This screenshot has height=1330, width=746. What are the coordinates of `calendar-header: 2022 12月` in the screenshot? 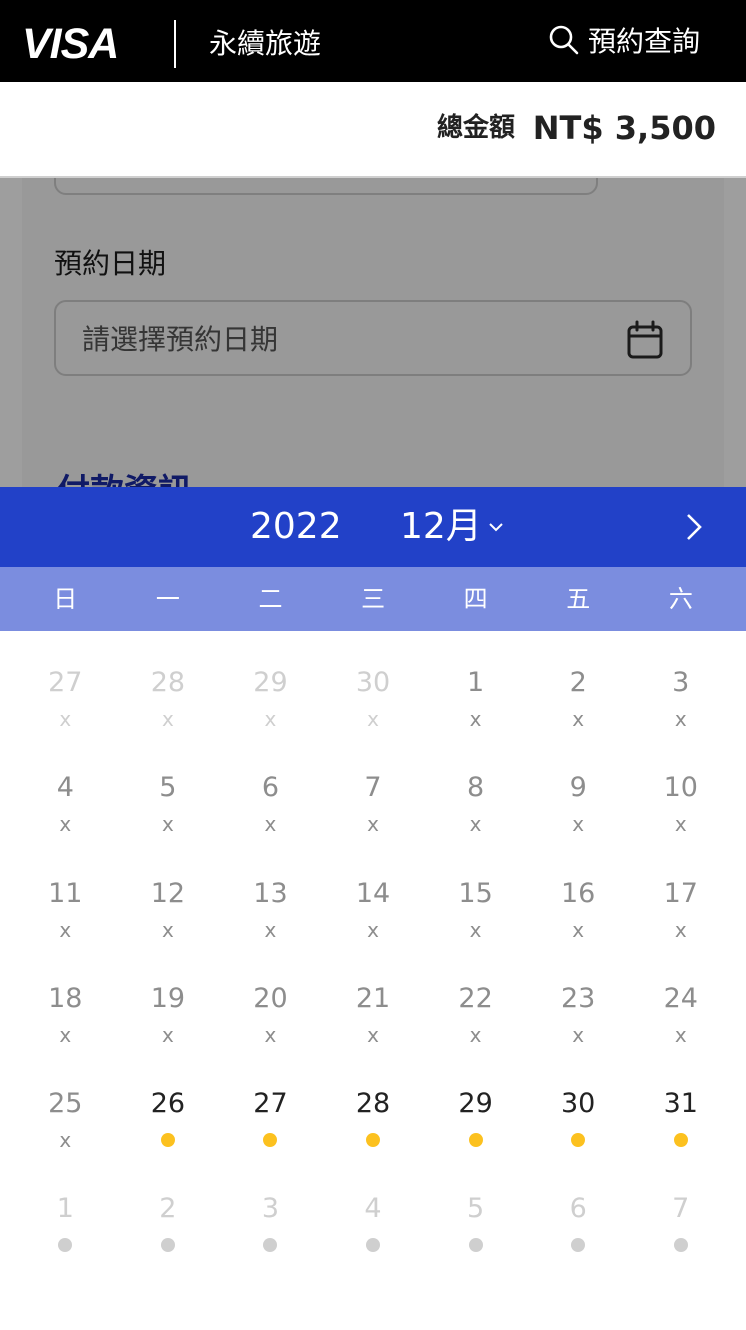 It's located at (373, 527).